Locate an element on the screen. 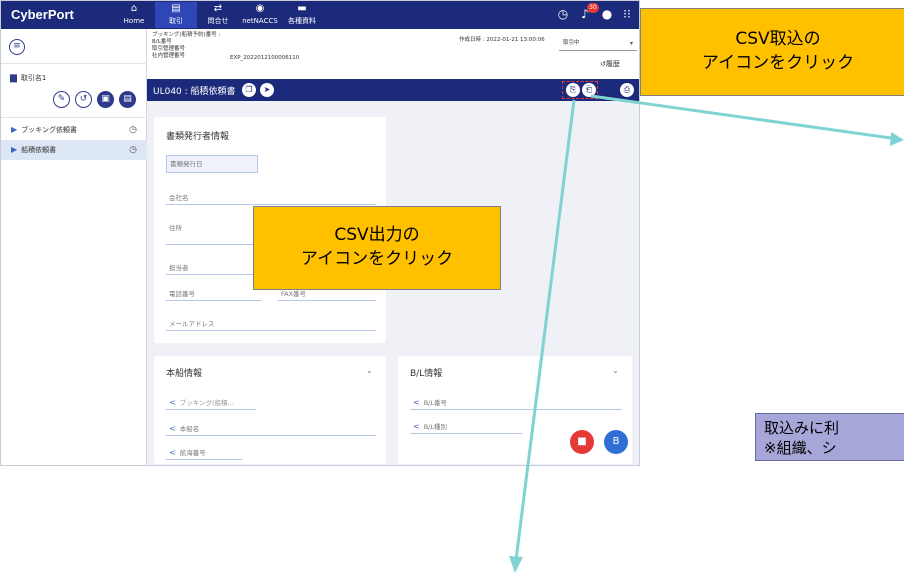 The width and height of the screenshot is (904, 577). company-field: 会社名 is located at coordinates (271, 198).